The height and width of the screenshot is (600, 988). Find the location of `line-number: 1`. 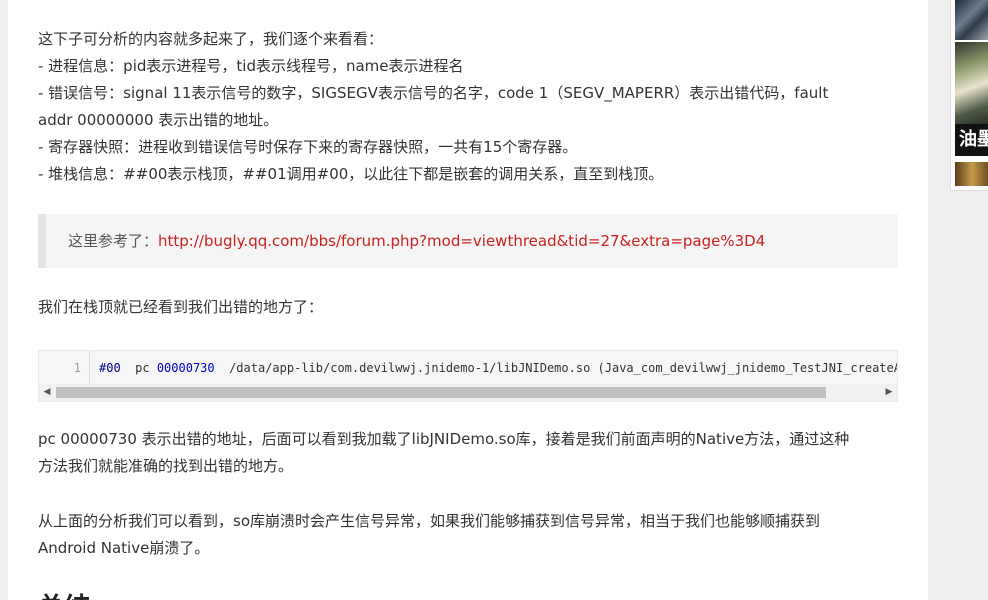

line-number: 1 is located at coordinates (64, 367).